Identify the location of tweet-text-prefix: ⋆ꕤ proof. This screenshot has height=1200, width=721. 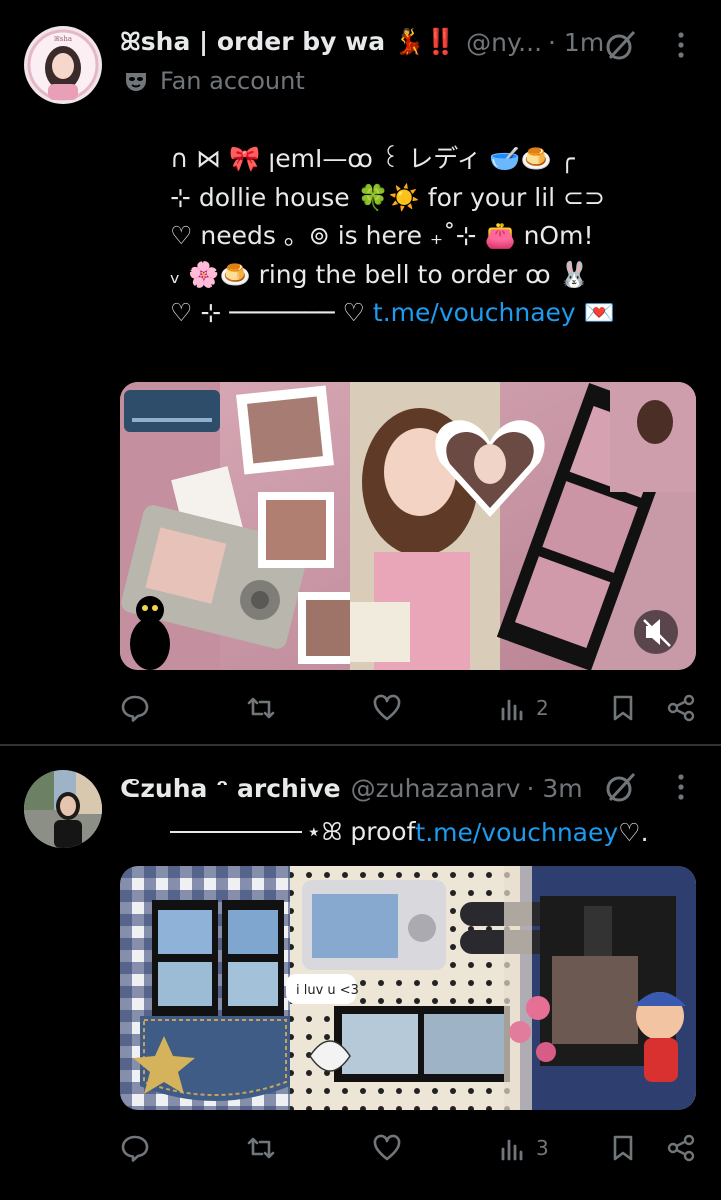
(361, 831).